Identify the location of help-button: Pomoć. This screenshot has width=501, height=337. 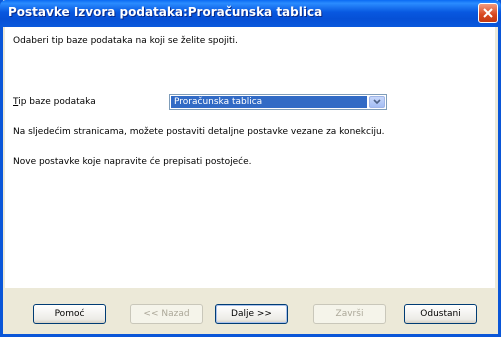
(69, 314).